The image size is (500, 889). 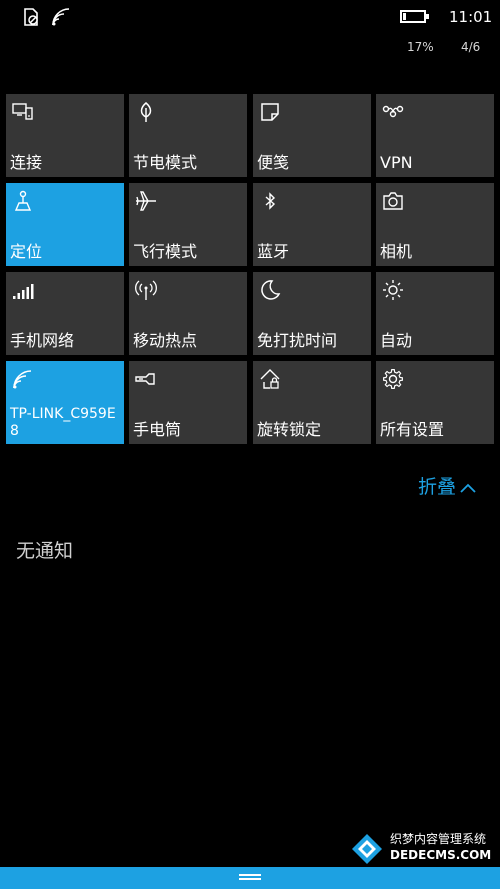 I want to click on tile-label: 旋转锁定, so click(x=289, y=429).